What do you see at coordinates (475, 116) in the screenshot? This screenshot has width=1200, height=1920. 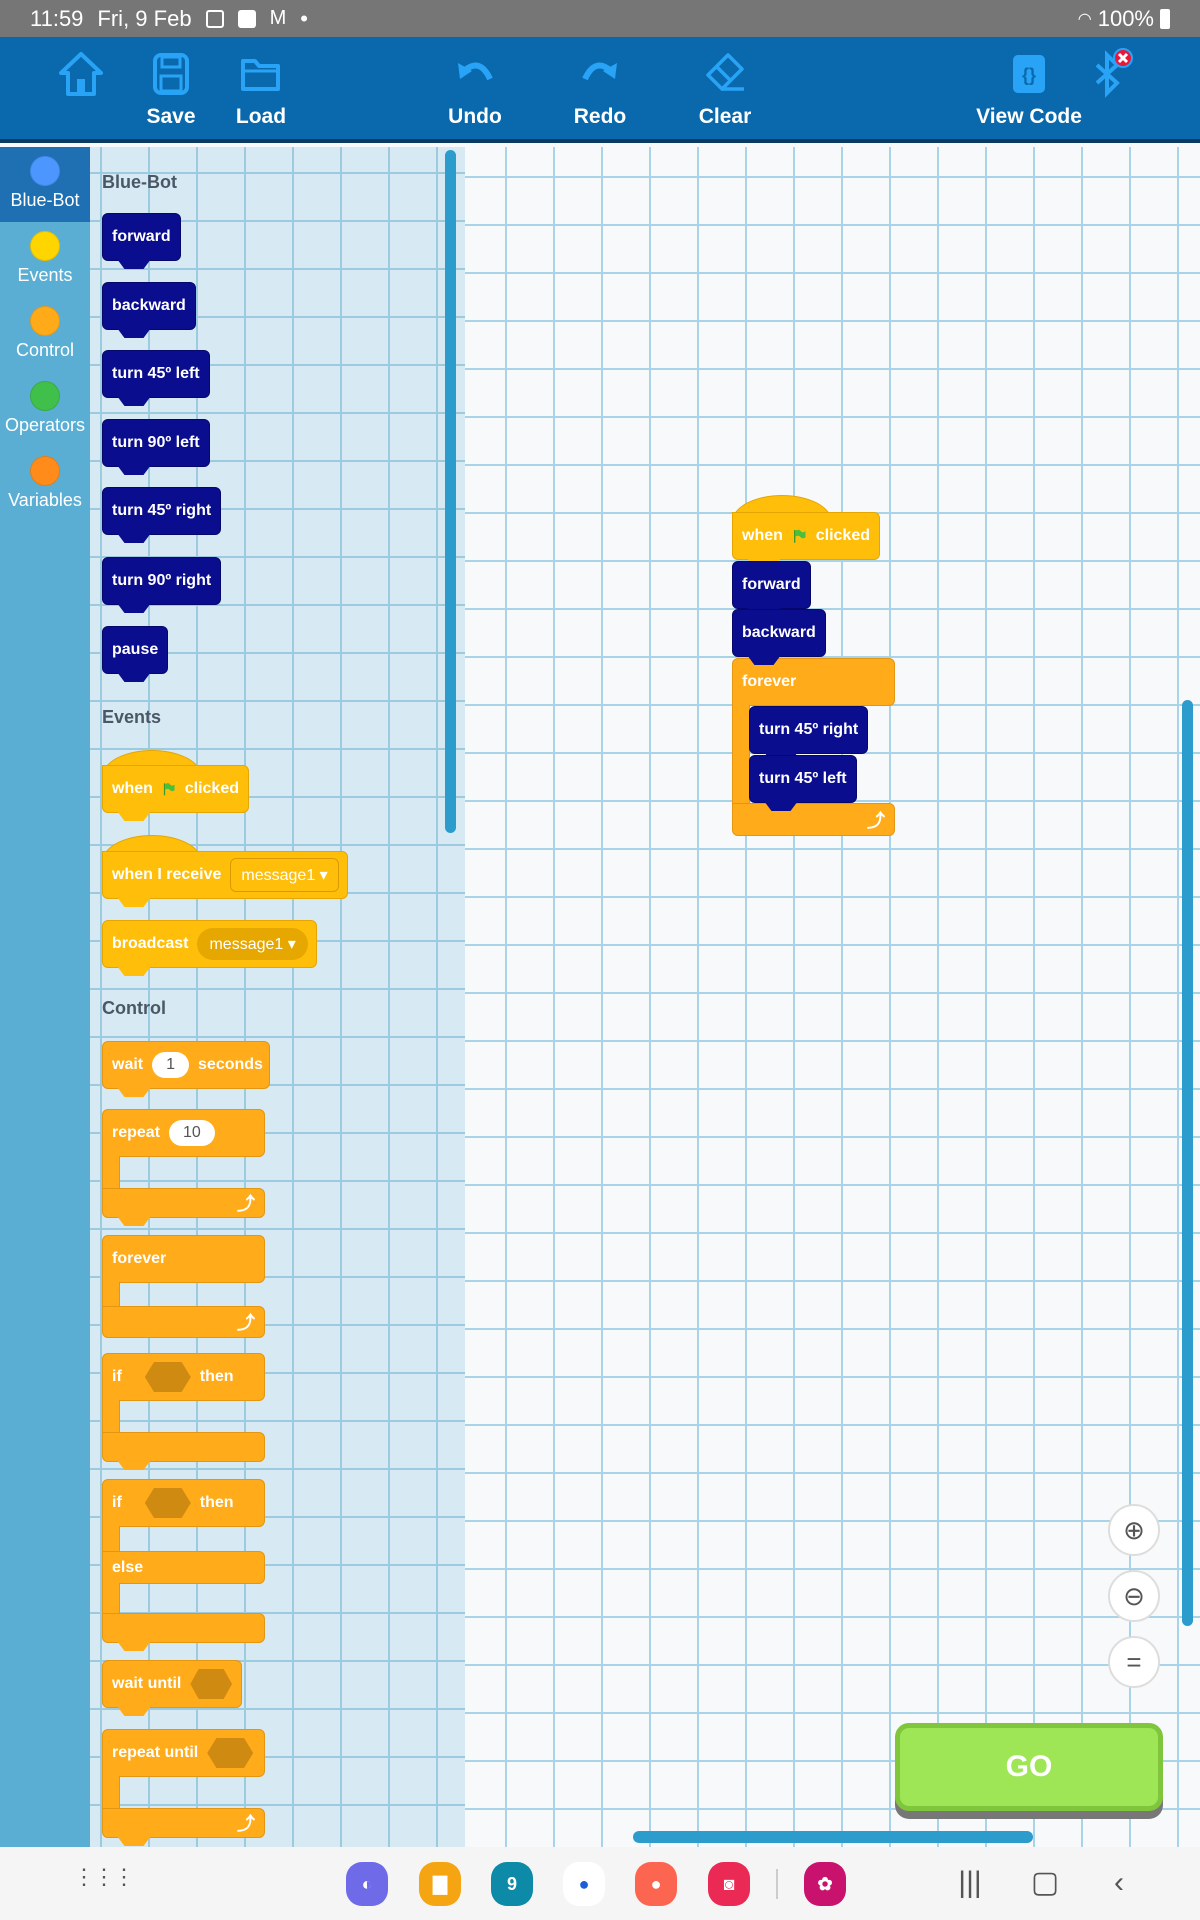 I see `undo-label: Undo` at bounding box center [475, 116].